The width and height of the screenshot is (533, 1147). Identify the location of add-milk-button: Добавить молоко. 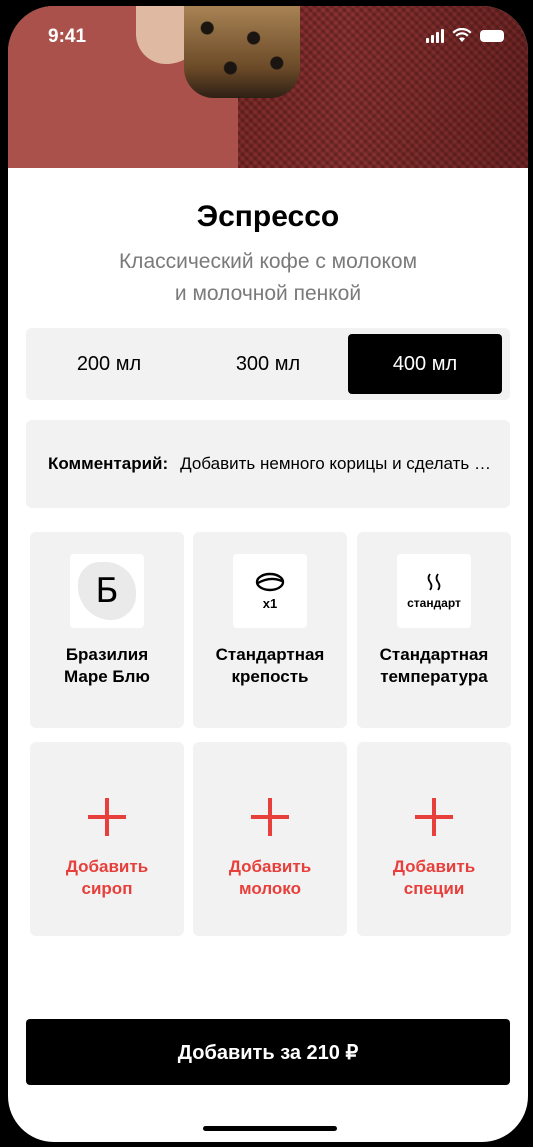
(270, 839).